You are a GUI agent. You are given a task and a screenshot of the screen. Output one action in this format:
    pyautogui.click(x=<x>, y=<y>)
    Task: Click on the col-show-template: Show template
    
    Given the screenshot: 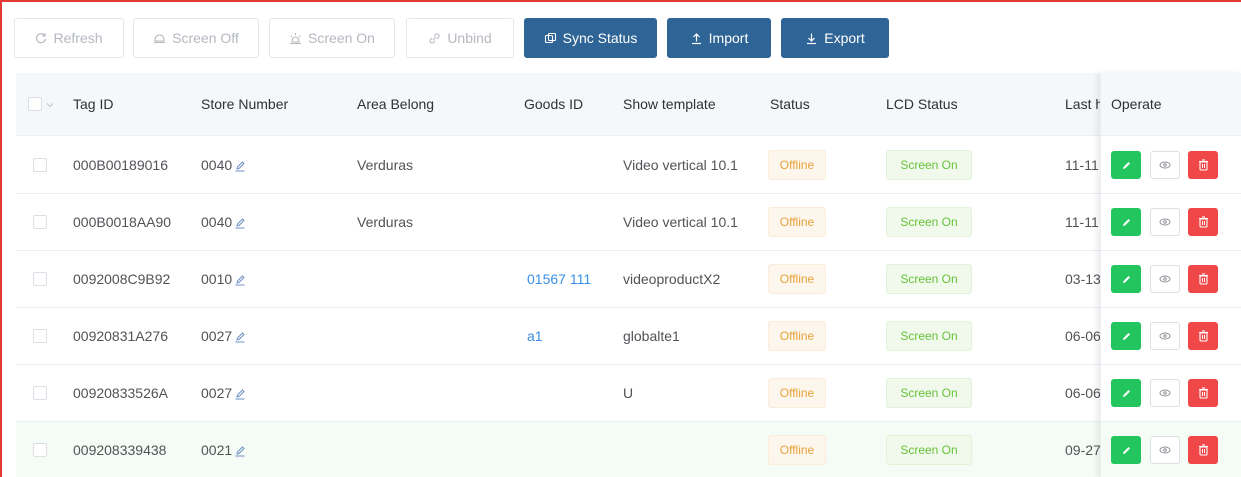 What is the action you would take?
    pyautogui.click(x=669, y=104)
    